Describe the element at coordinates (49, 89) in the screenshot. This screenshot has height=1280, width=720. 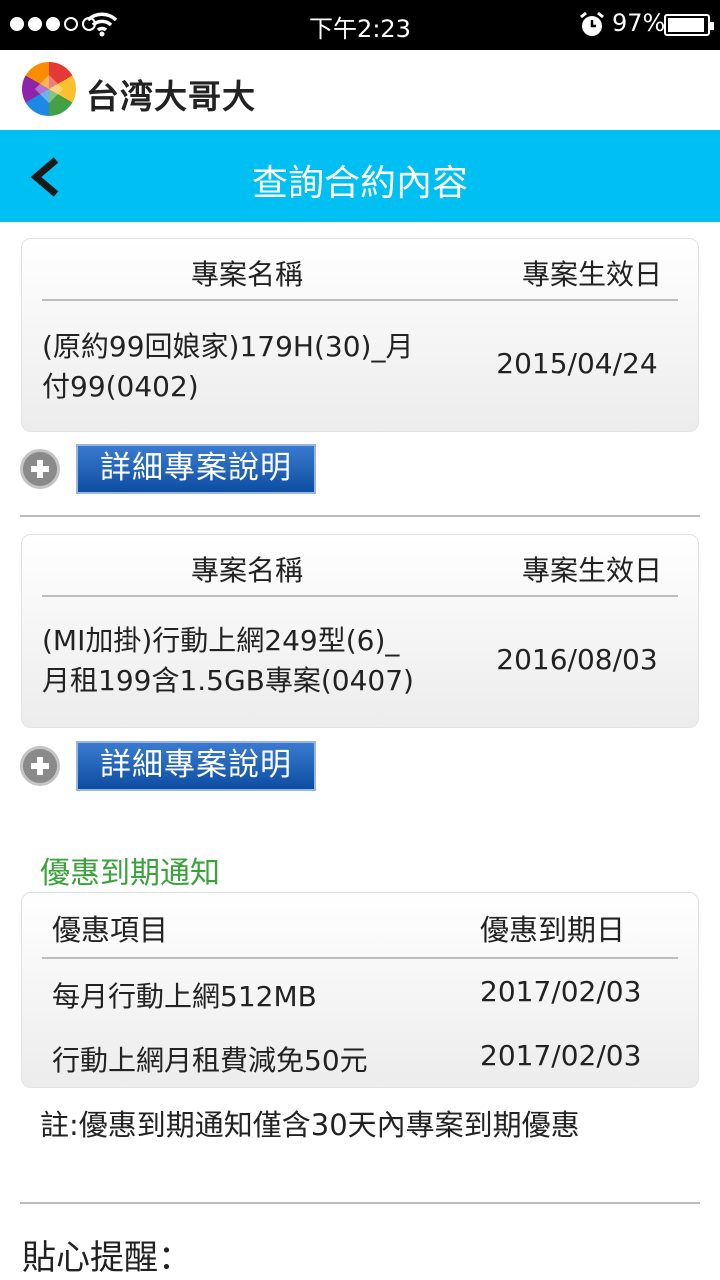
I see `brand-logo-icon` at that location.